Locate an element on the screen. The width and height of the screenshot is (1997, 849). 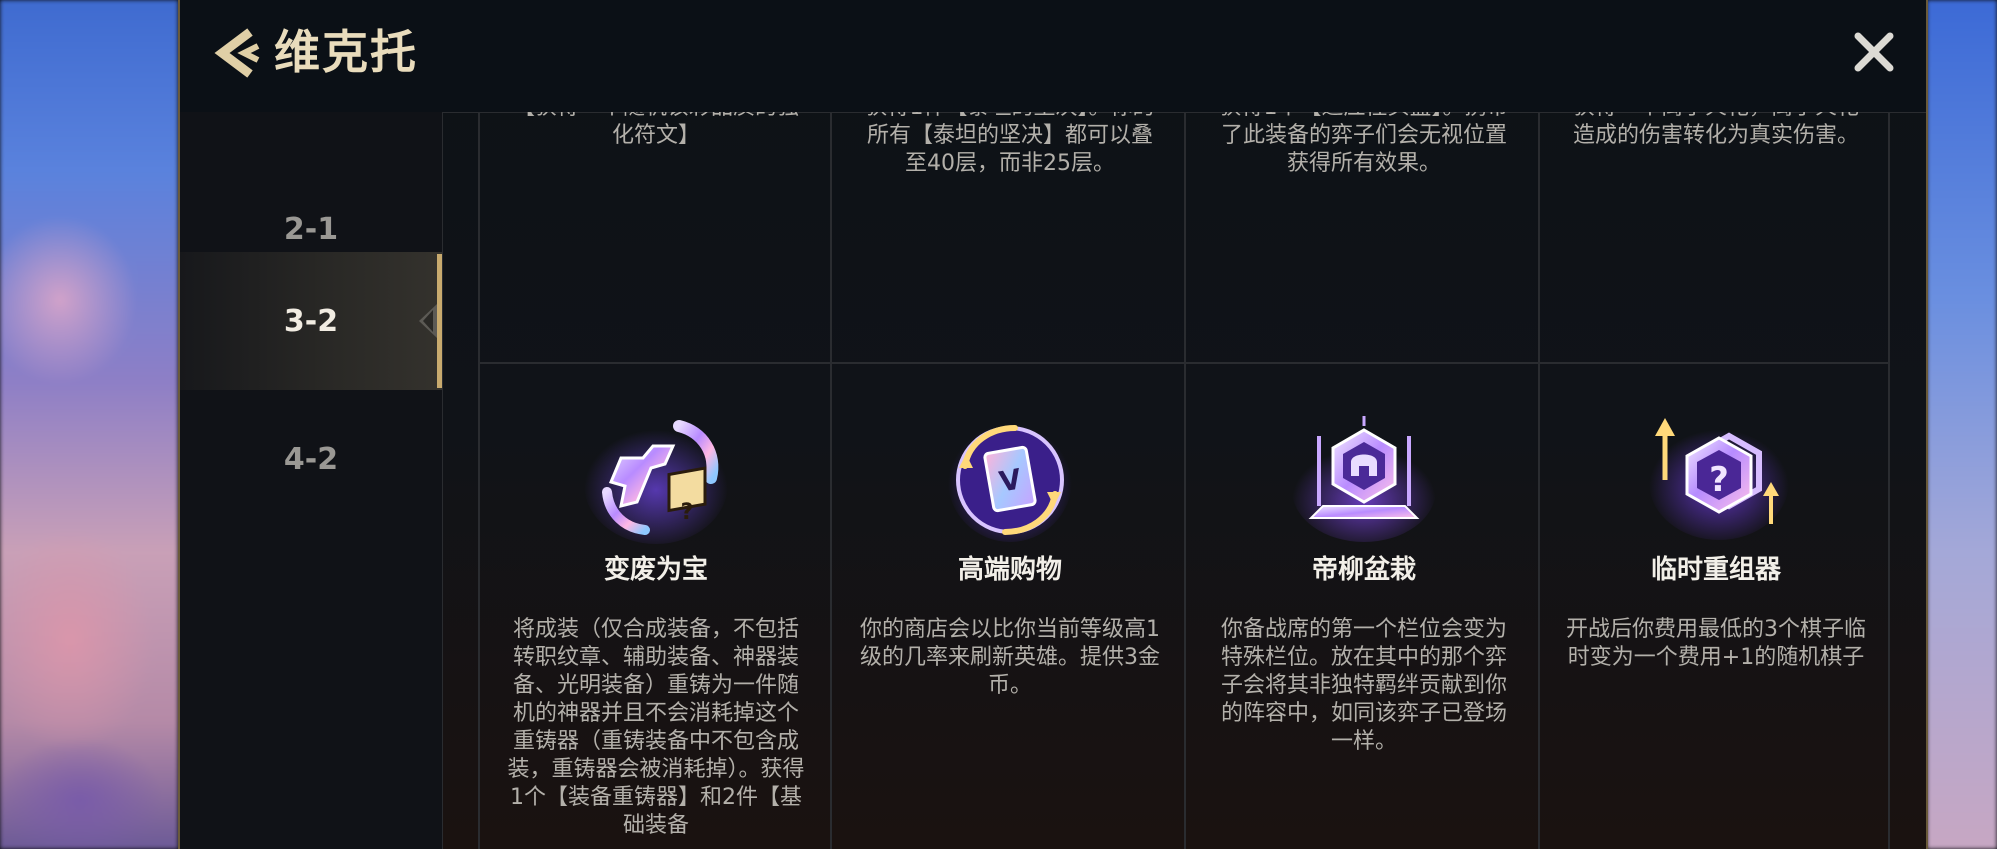
close-button is located at coordinates (1874, 52).